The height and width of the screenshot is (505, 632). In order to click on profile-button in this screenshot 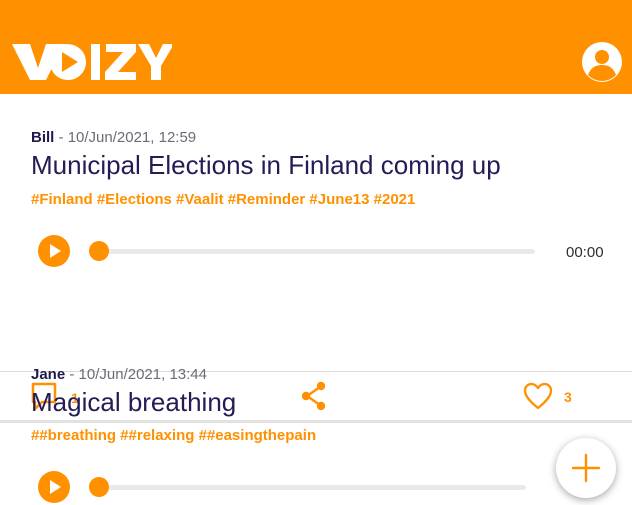, I will do `click(602, 62)`.